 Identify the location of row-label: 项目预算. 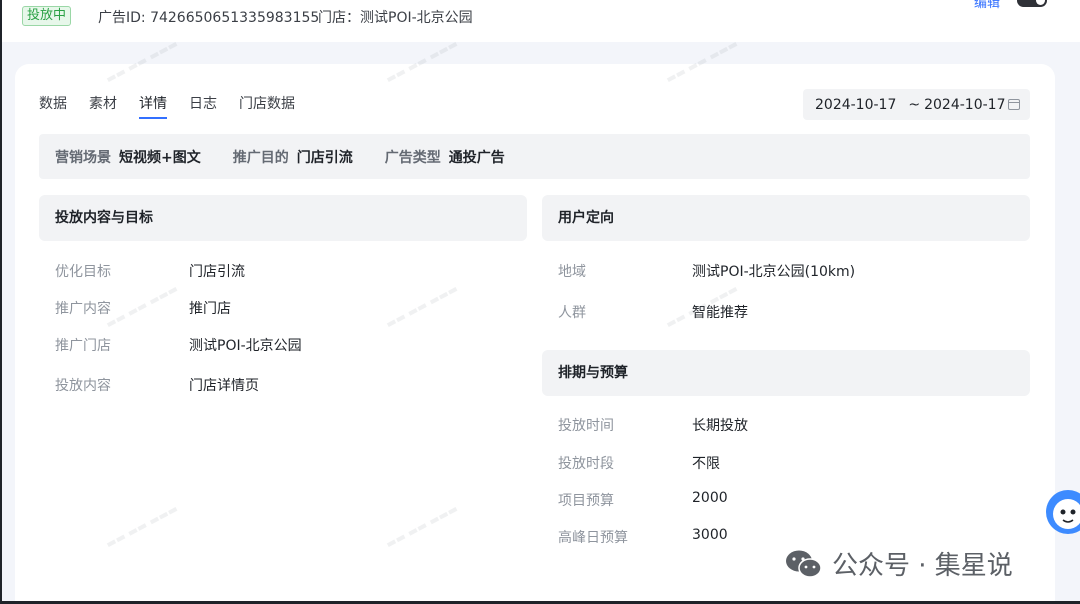
(586, 501).